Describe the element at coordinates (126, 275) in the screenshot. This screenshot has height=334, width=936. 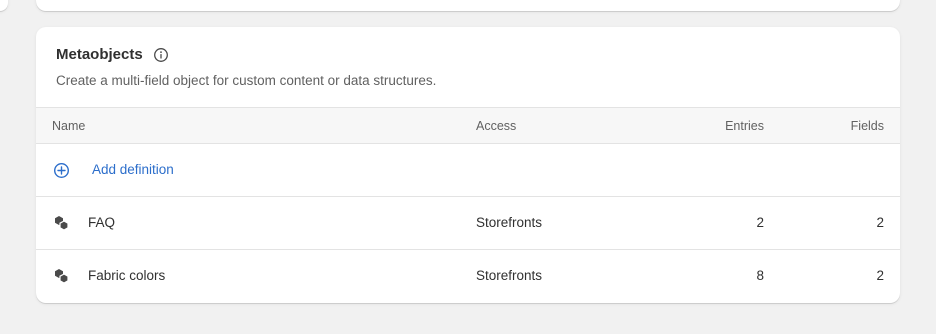
I see `row-name: Fabric colors` at that location.